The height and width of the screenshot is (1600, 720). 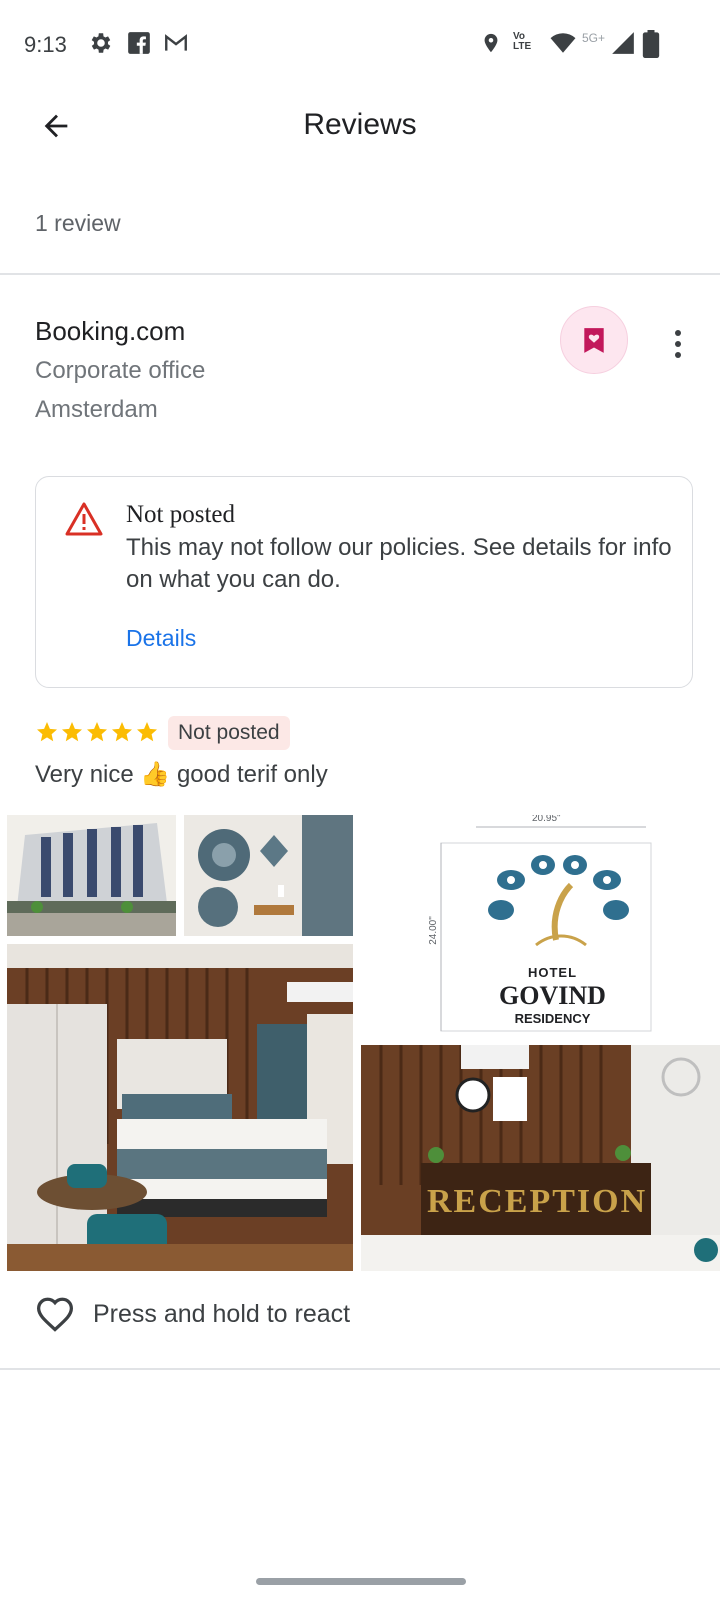 What do you see at coordinates (678, 344) in the screenshot?
I see `more-options-button` at bounding box center [678, 344].